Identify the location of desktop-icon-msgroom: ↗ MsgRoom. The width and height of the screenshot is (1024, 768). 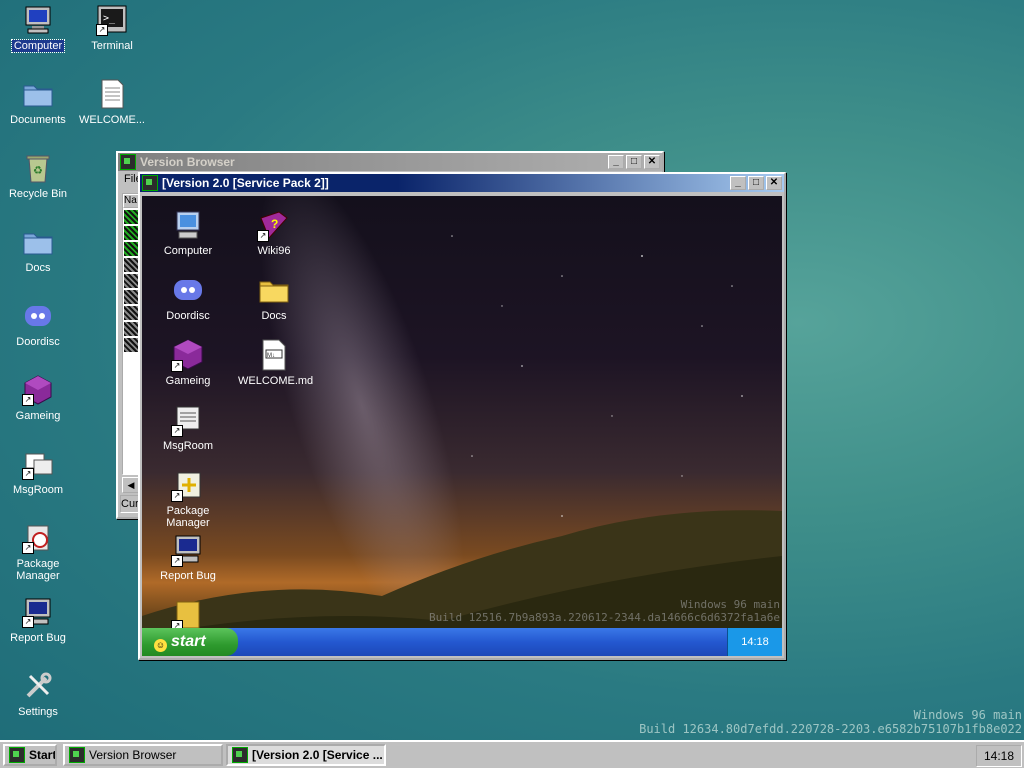
(38, 472).